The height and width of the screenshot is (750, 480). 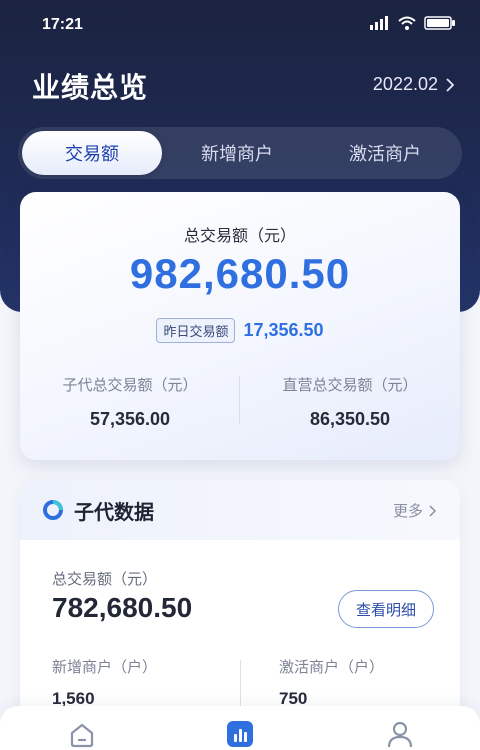 I want to click on view-details-button: 查看明细, so click(x=386, y=609).